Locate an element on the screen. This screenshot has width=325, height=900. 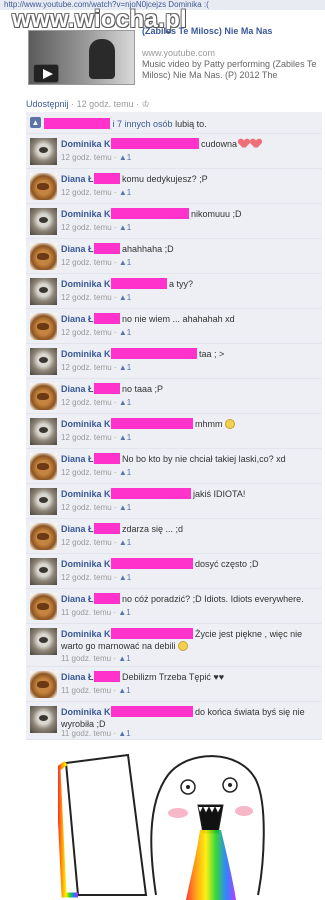
post-timestamp: 12 godz. temu is located at coordinates (105, 104).